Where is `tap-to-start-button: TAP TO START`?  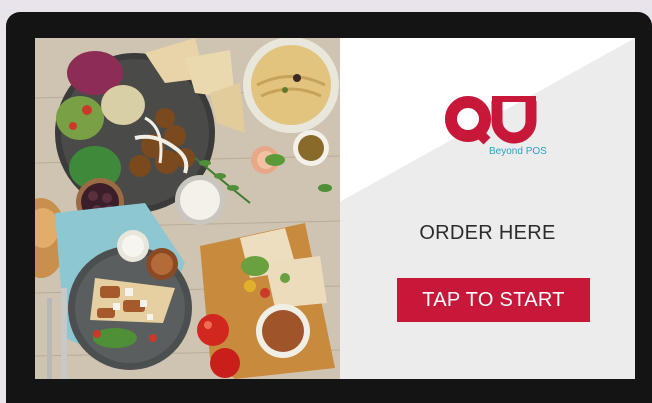 tap-to-start-button: TAP TO START is located at coordinates (493, 300).